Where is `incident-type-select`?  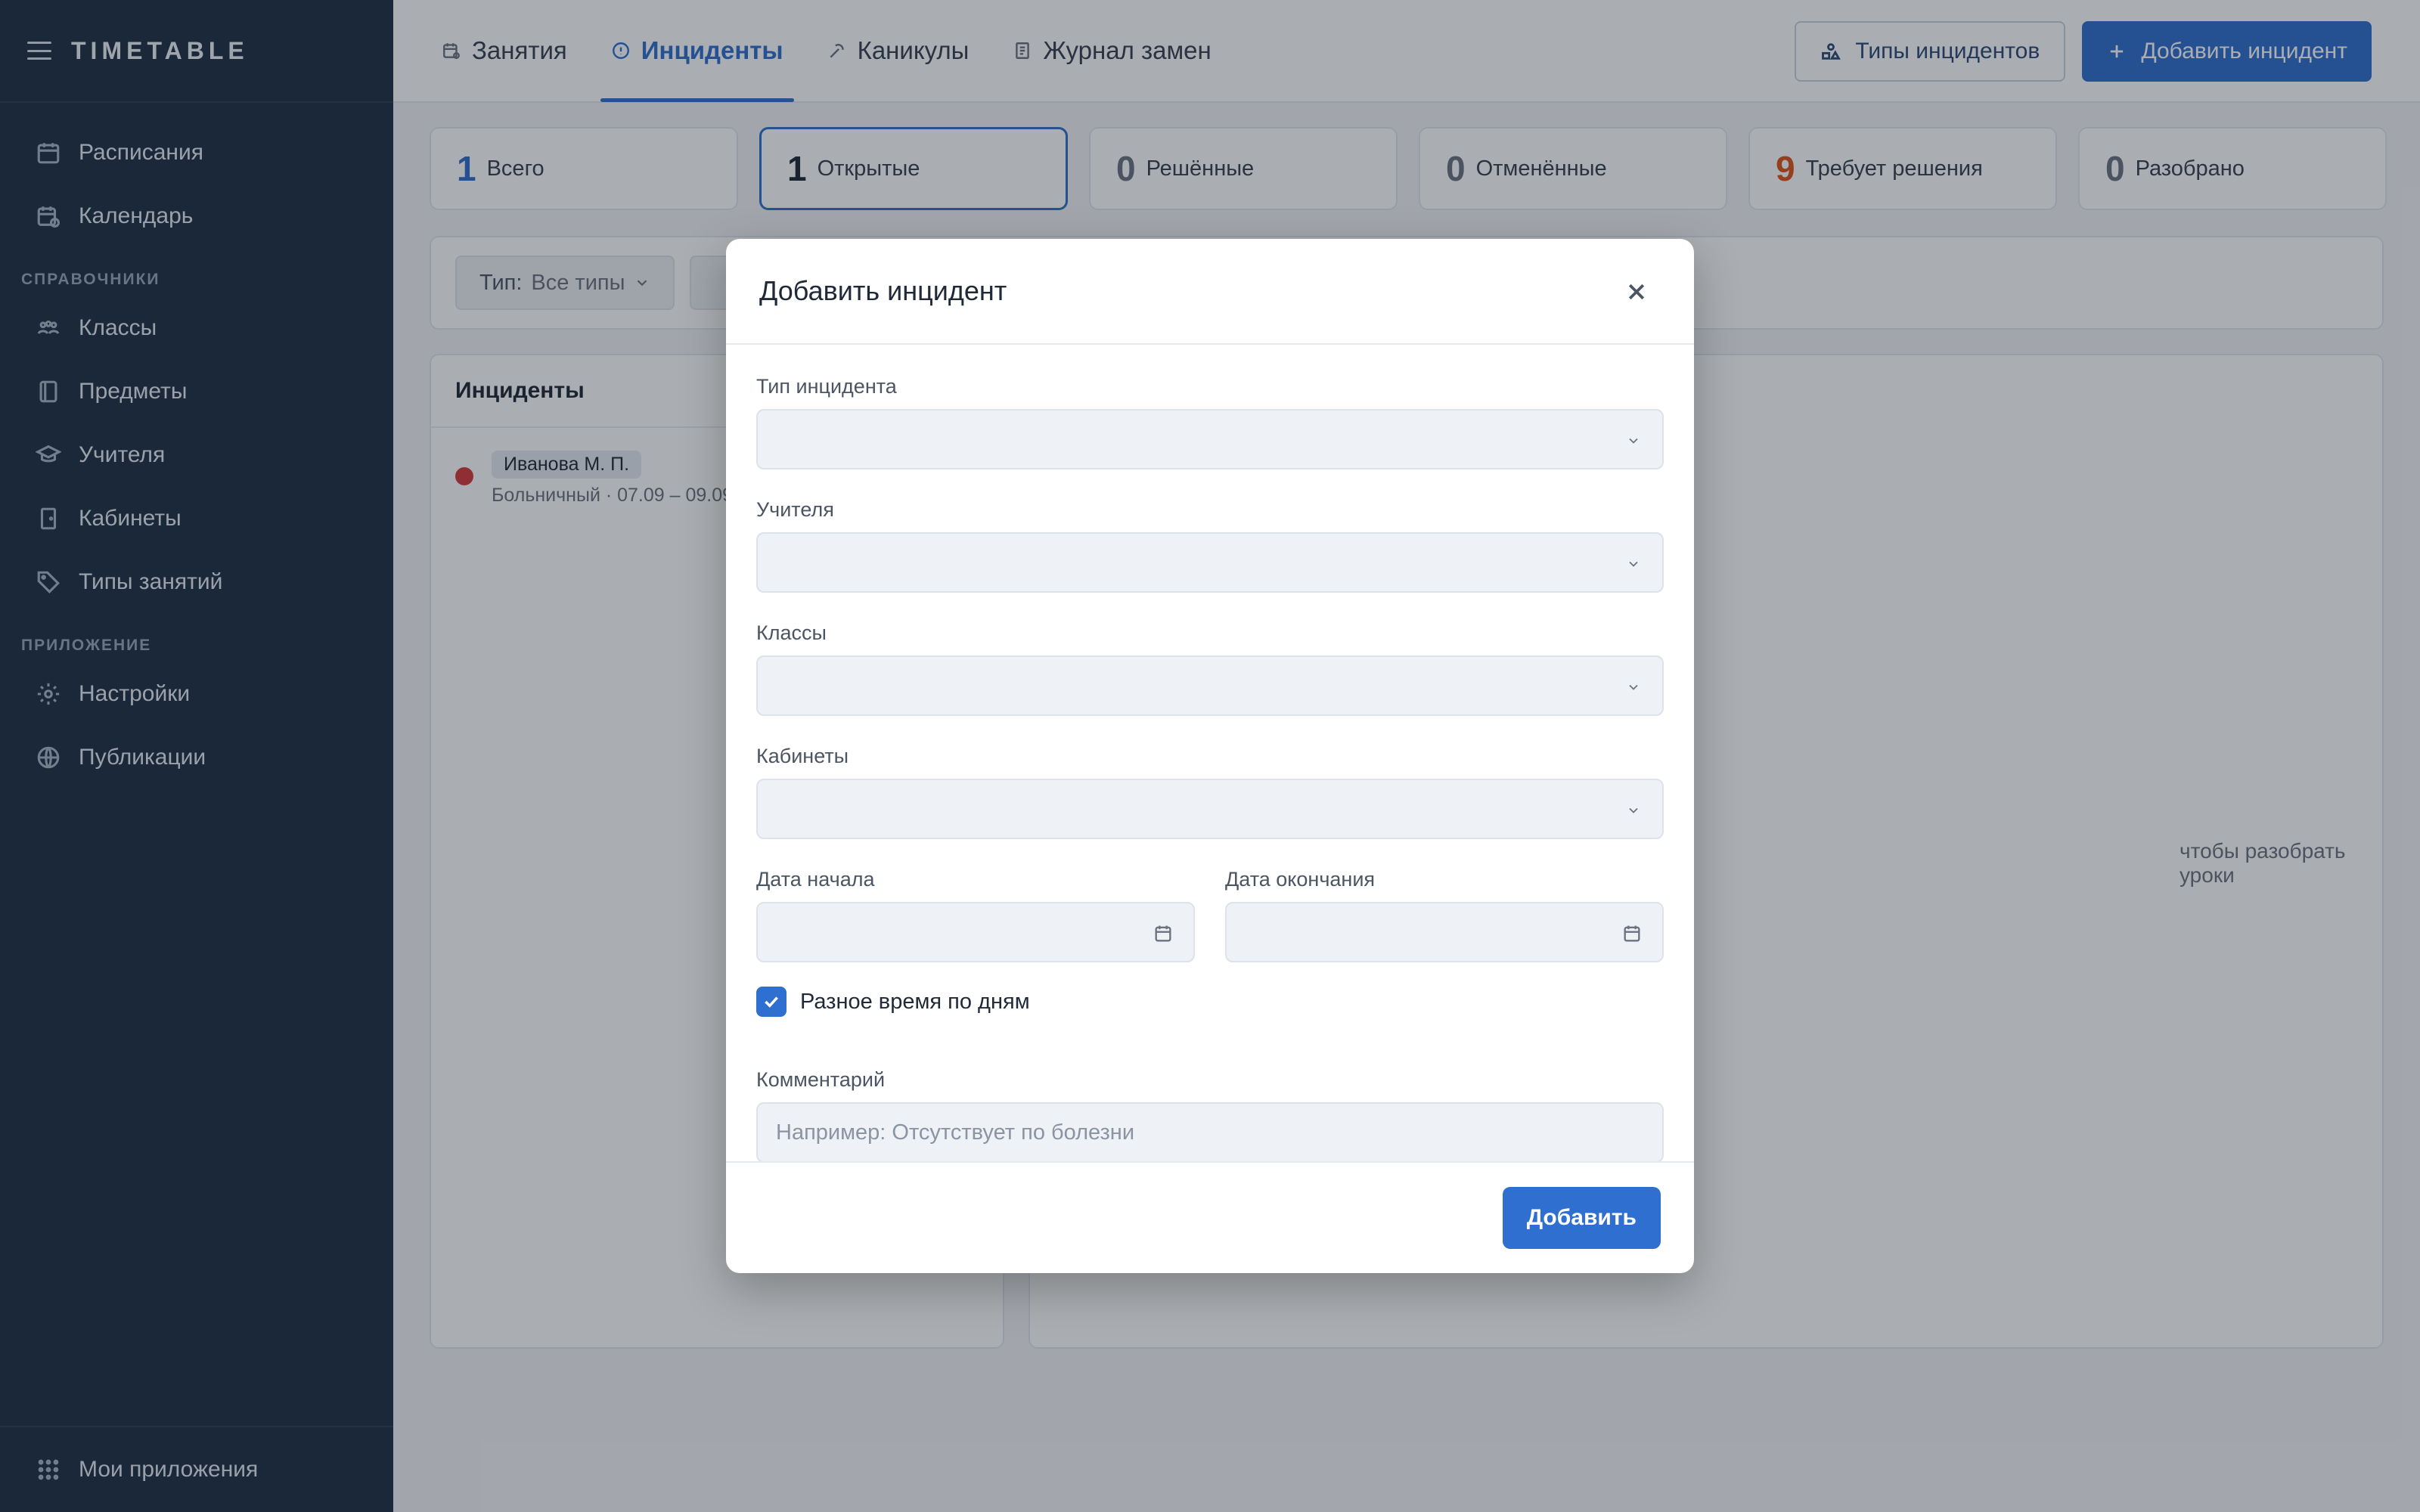
incident-type-select is located at coordinates (1210, 439).